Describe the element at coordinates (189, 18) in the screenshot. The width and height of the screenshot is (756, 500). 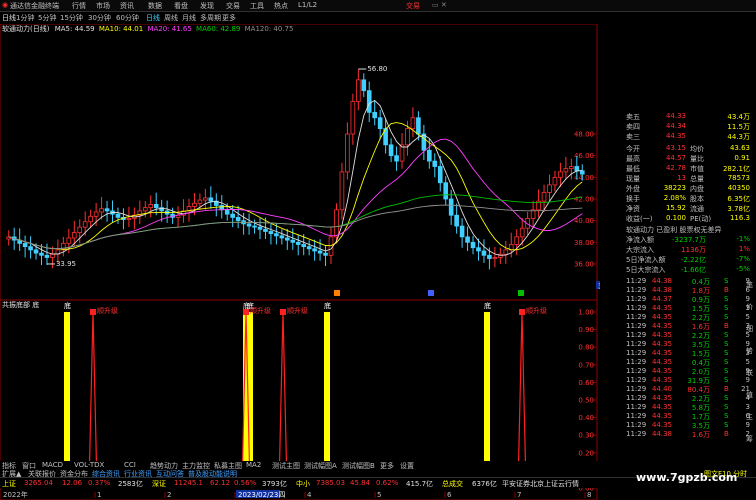
I see `period-tab: 月线` at that location.